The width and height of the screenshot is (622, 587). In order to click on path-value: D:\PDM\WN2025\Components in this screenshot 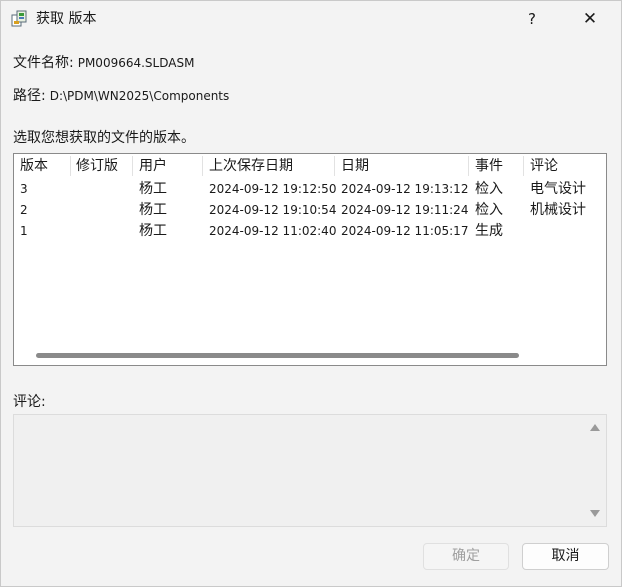, I will do `click(139, 96)`.